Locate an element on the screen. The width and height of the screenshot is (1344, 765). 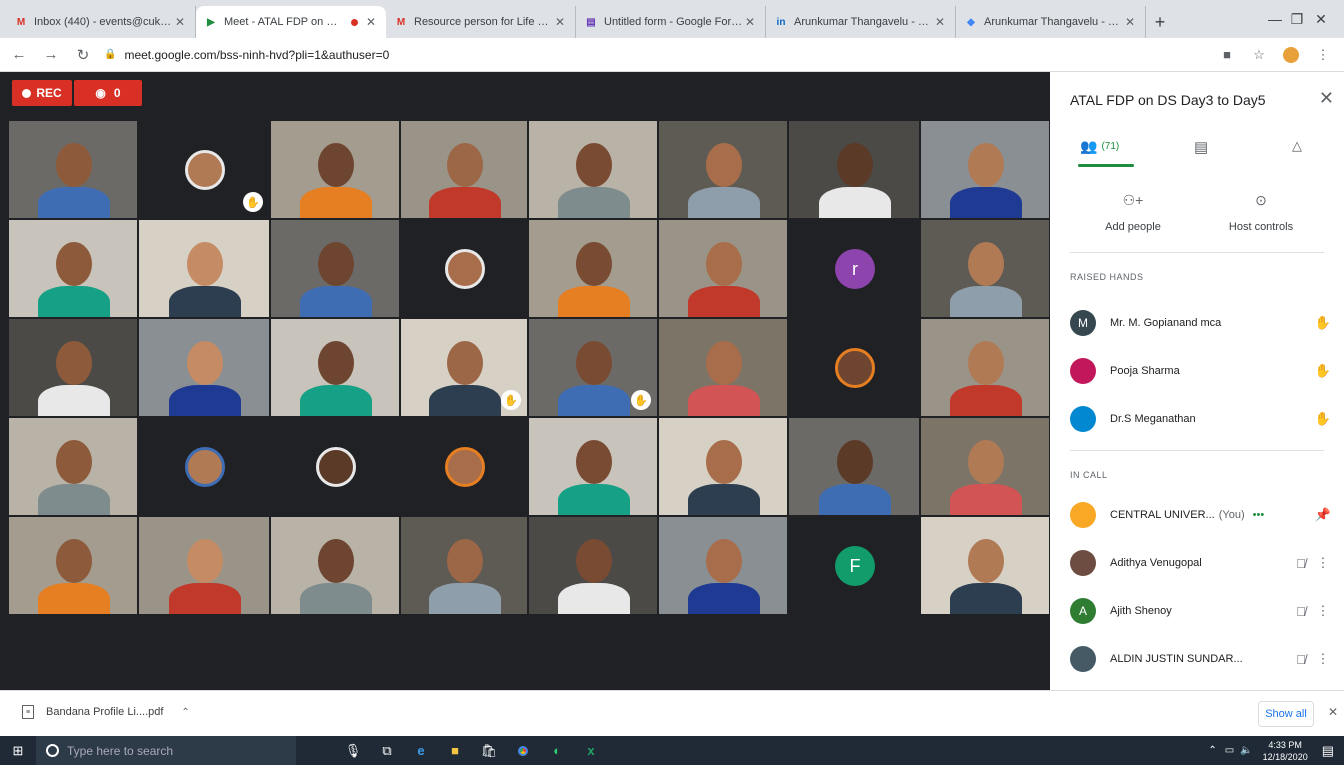
participant-row: CENTRAL UNIVER... (You) ••• 📌 is located at coordinates (1202, 515).